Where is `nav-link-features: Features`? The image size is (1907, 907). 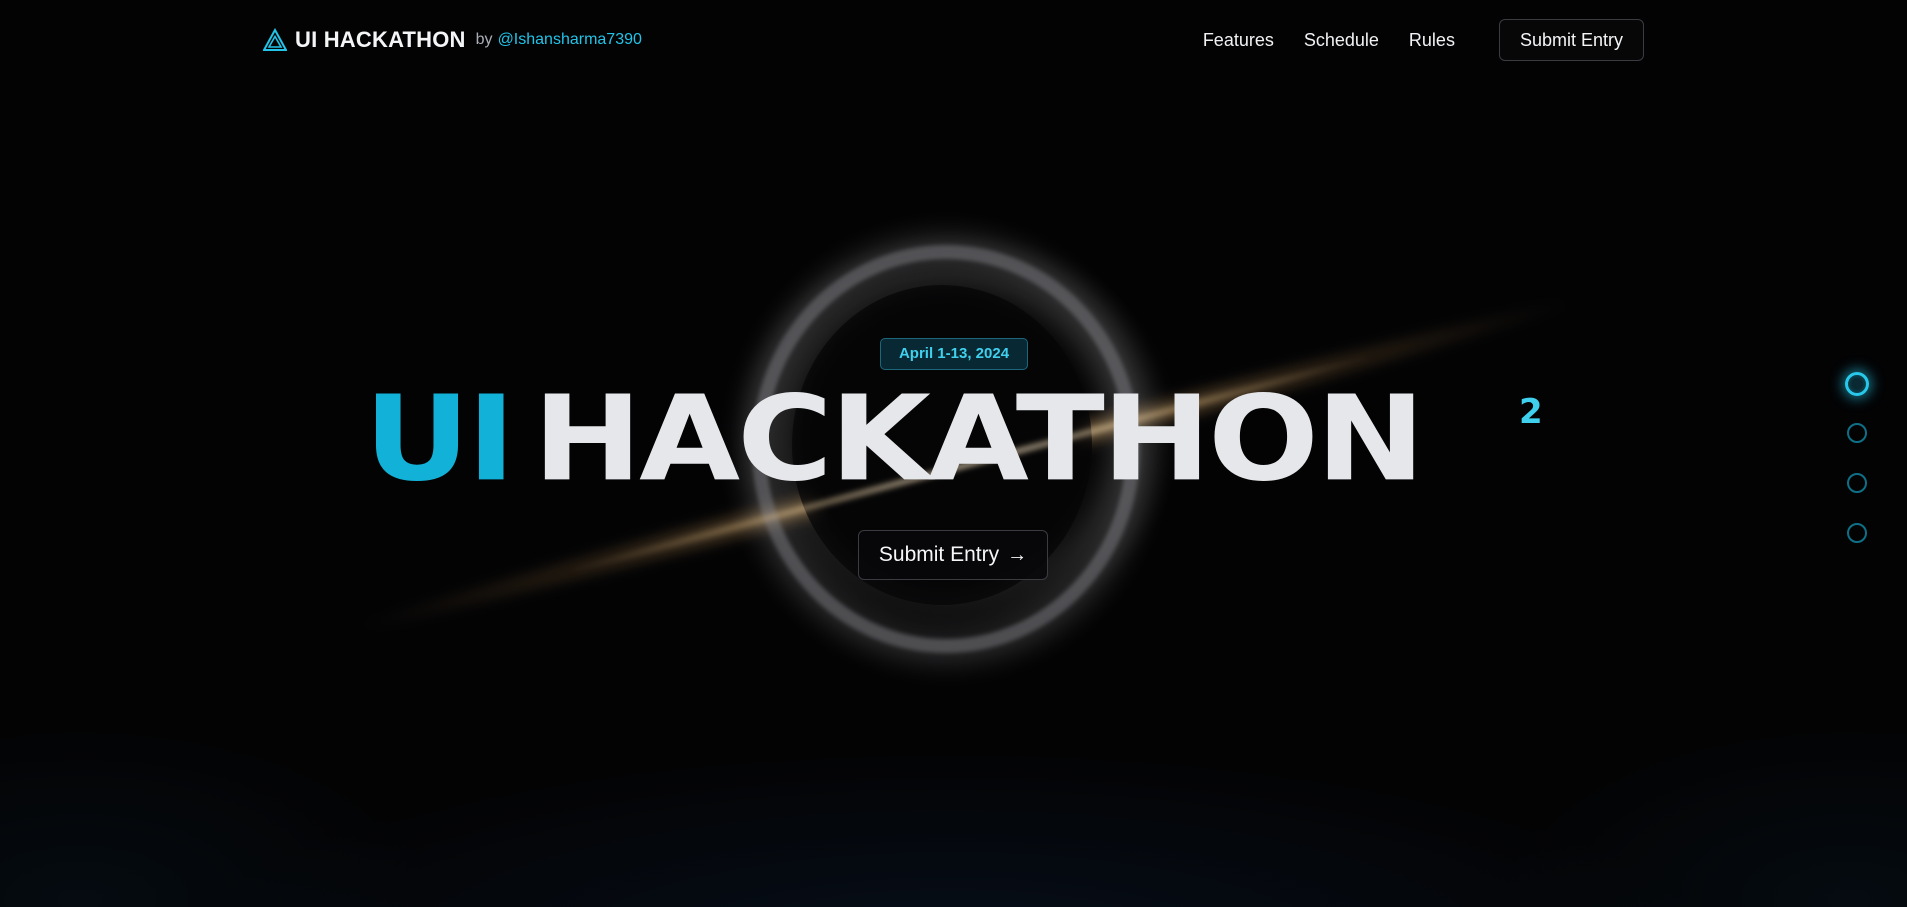
nav-link-features: Features is located at coordinates (1238, 40).